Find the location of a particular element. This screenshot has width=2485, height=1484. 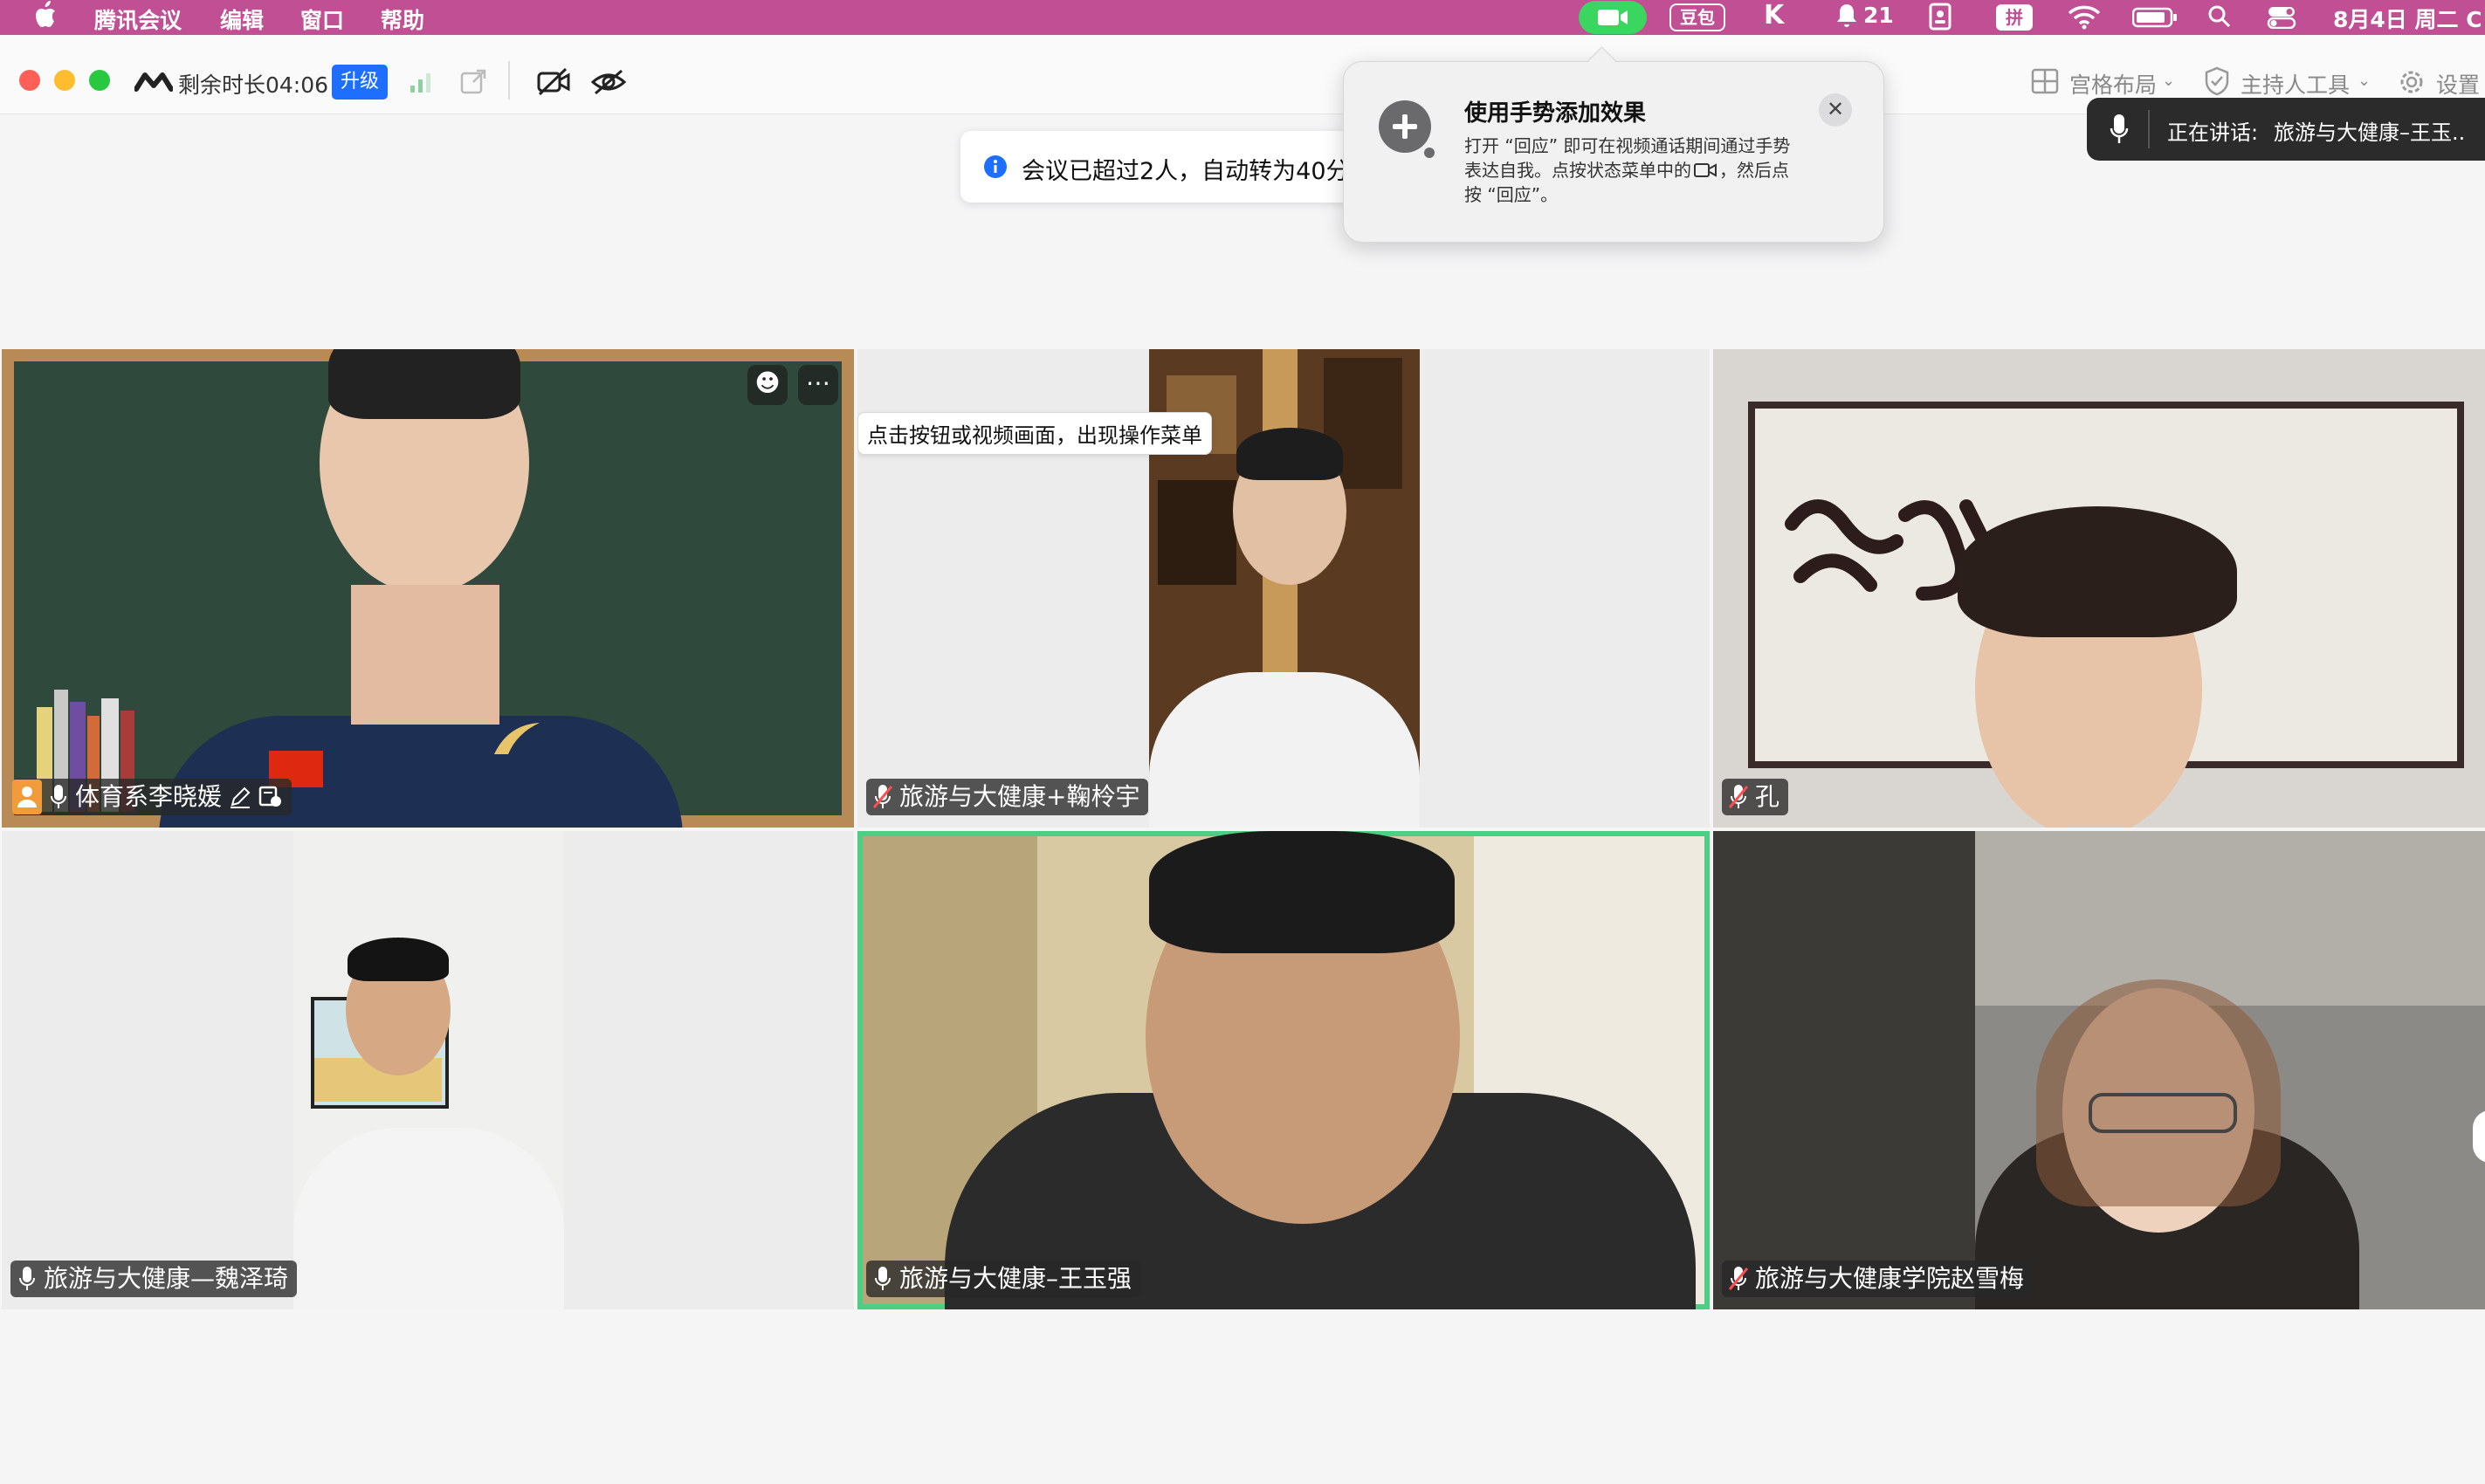

settings-button: 设置 is located at coordinates (2458, 84).